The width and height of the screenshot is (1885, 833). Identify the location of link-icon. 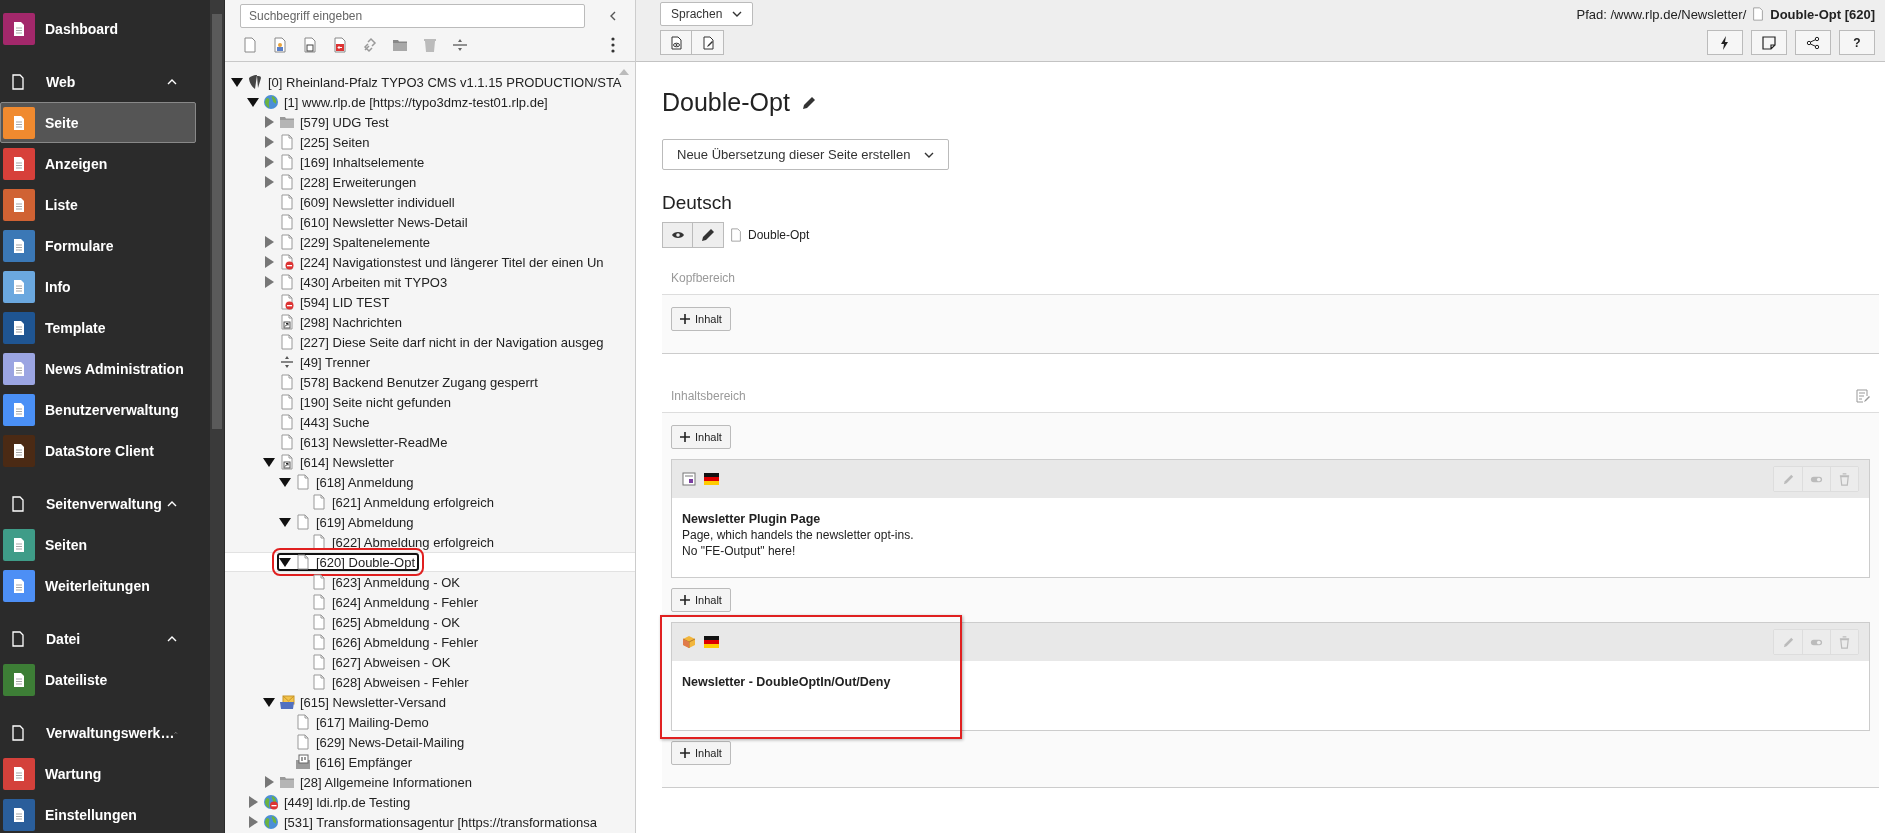
(370, 45).